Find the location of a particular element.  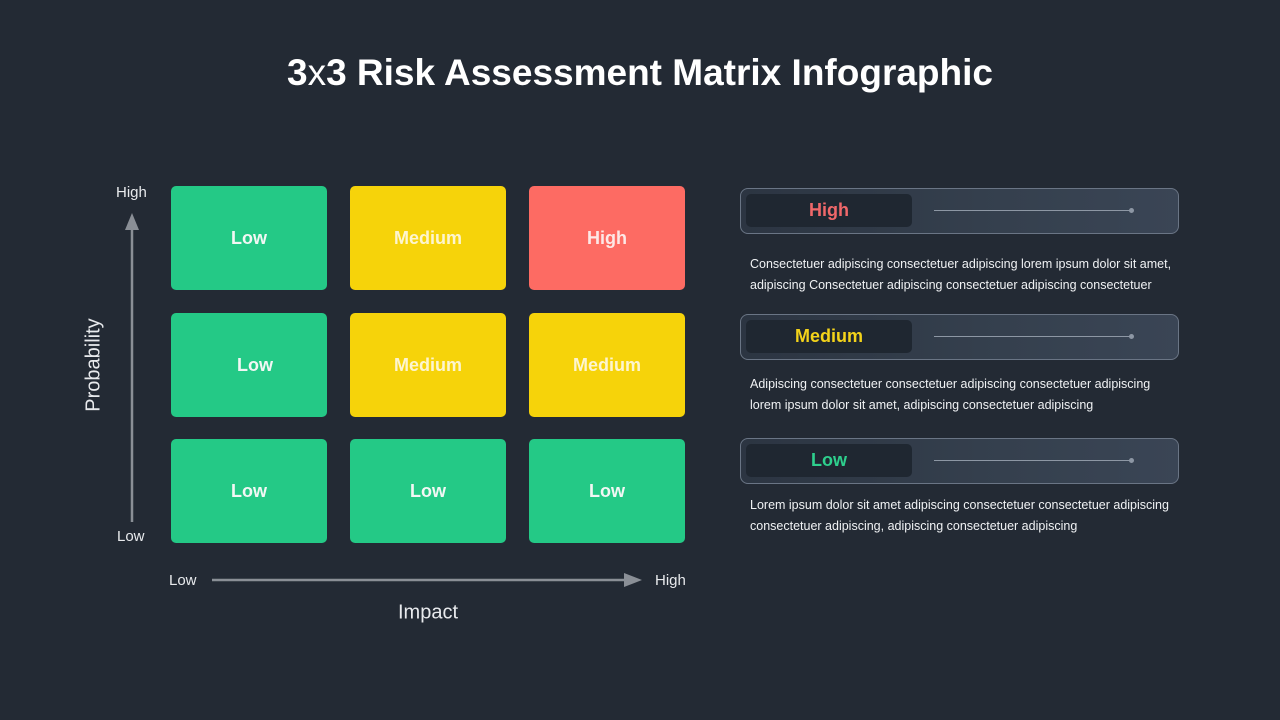

x-axis-title: Impact is located at coordinates (428, 612).